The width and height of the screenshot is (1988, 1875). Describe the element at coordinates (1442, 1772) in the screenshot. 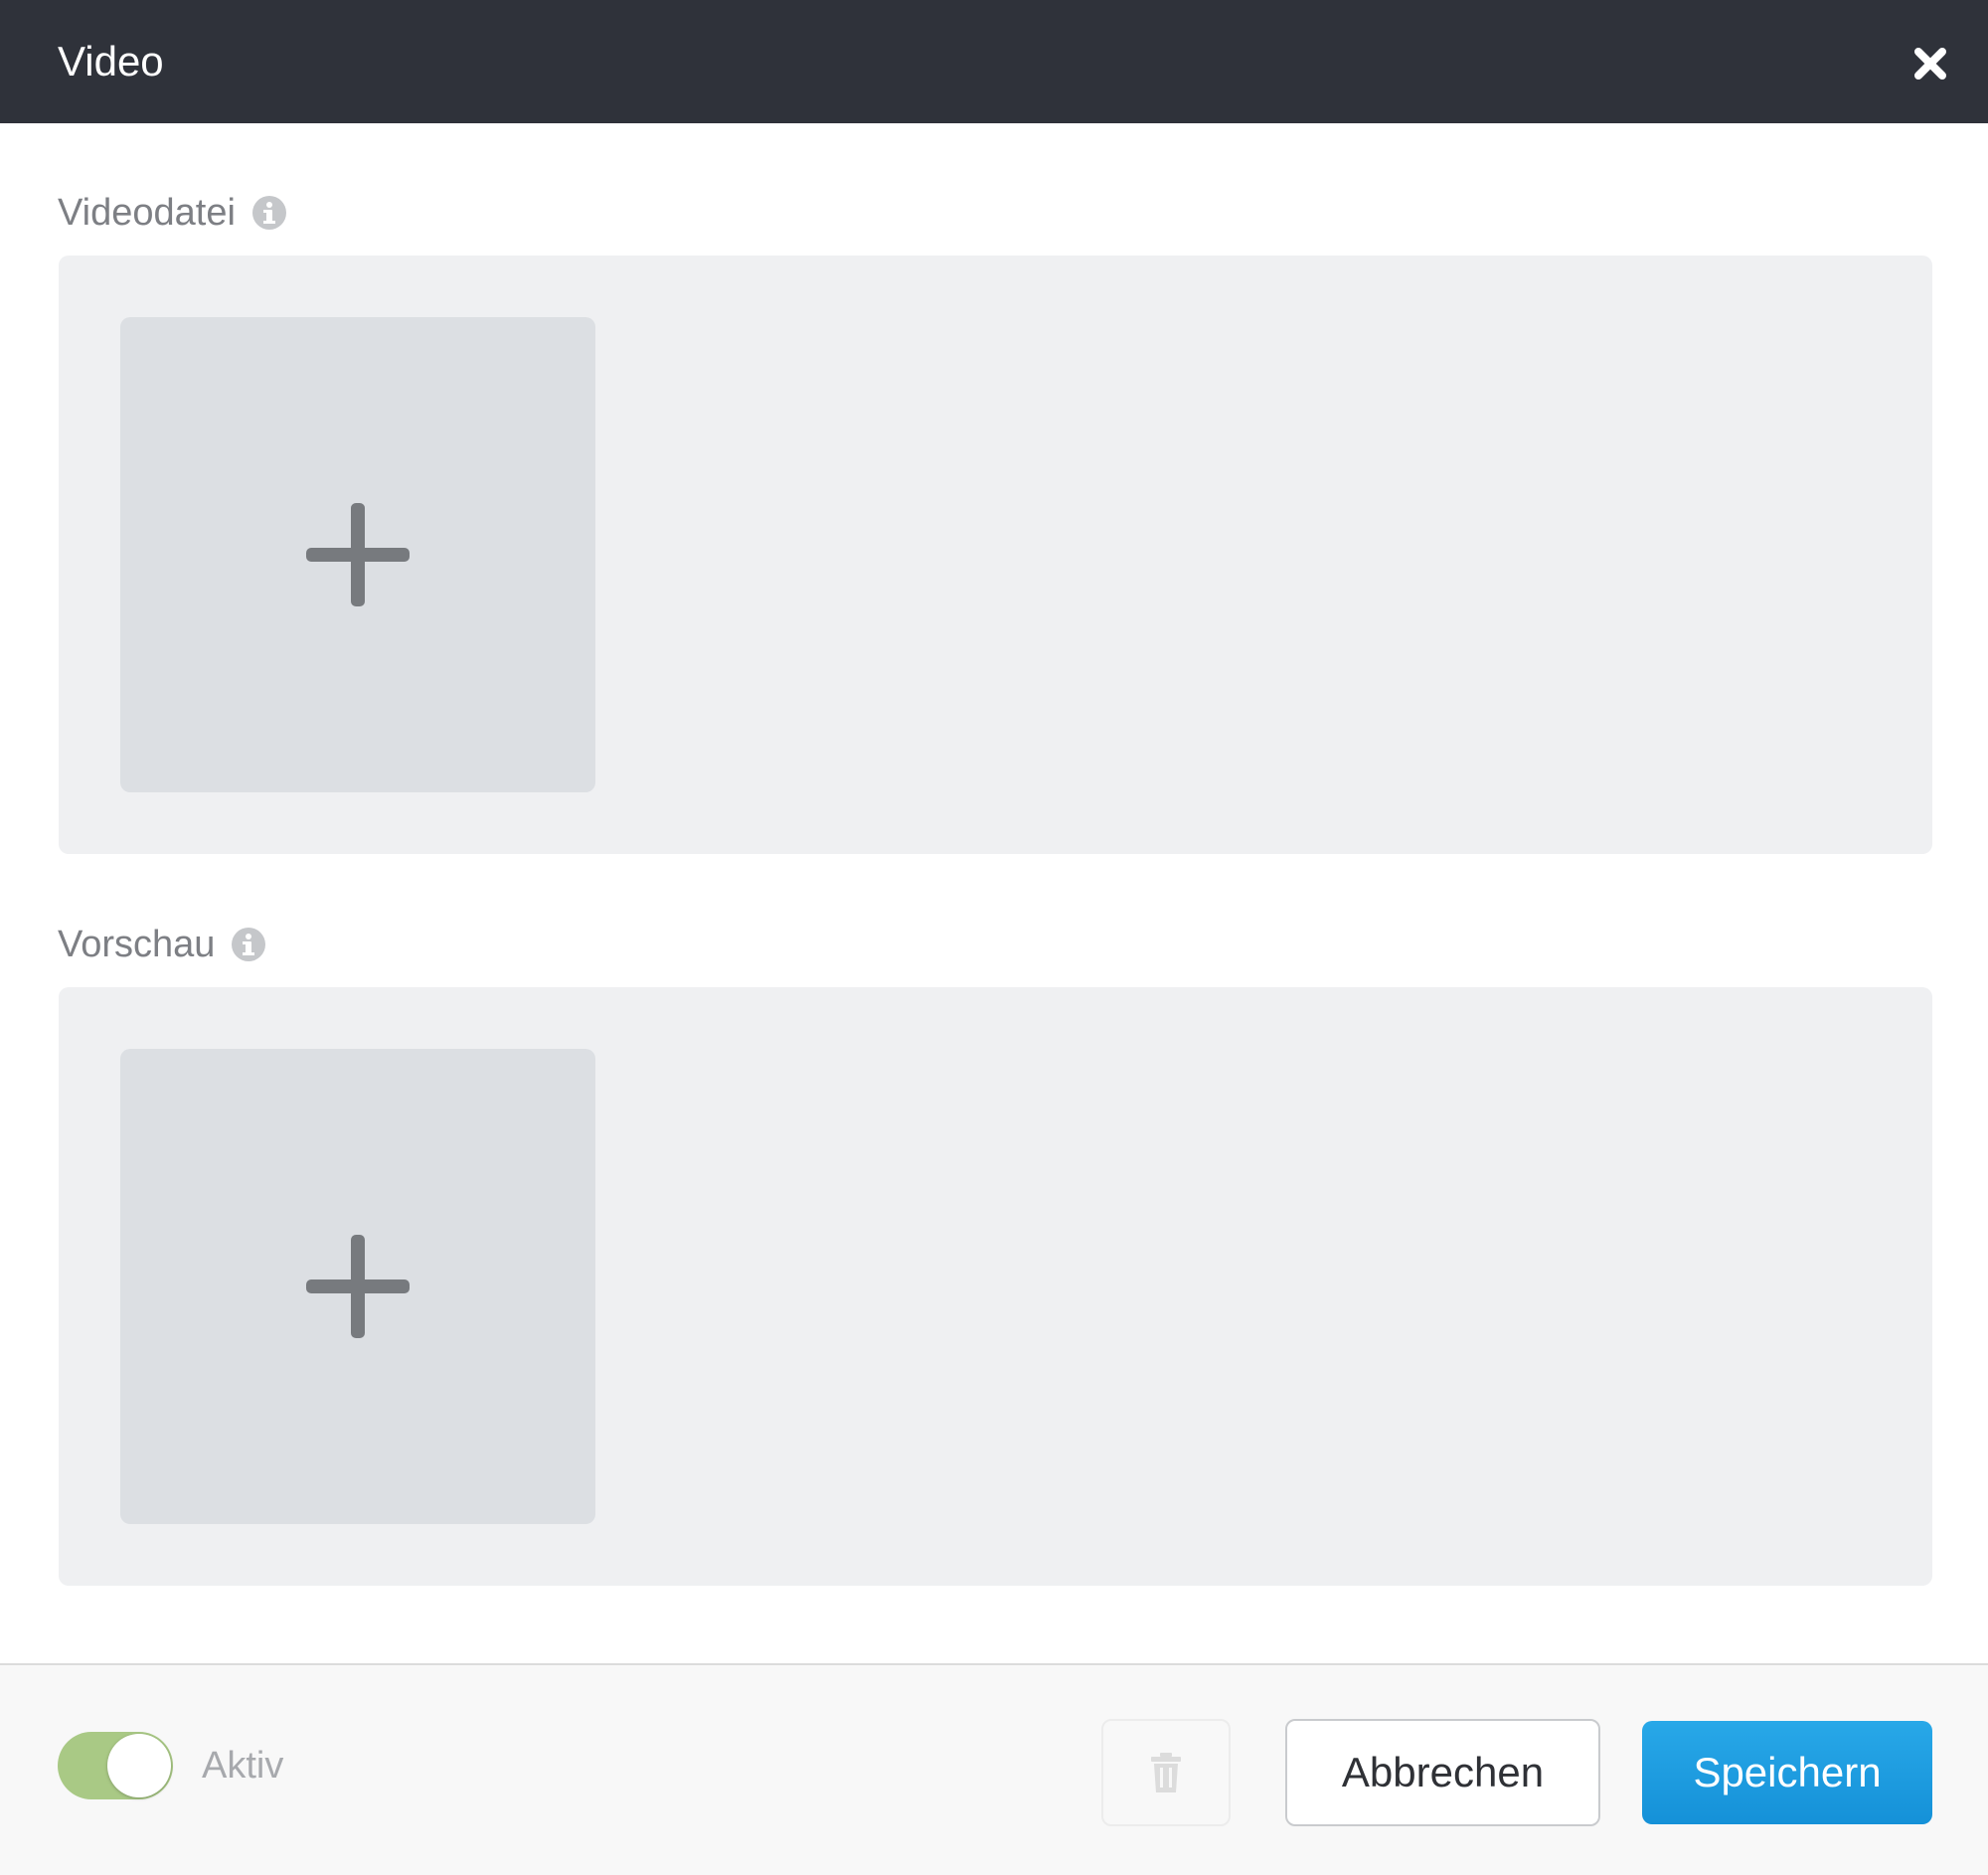

I see `cancel-button: Abbrechen` at that location.